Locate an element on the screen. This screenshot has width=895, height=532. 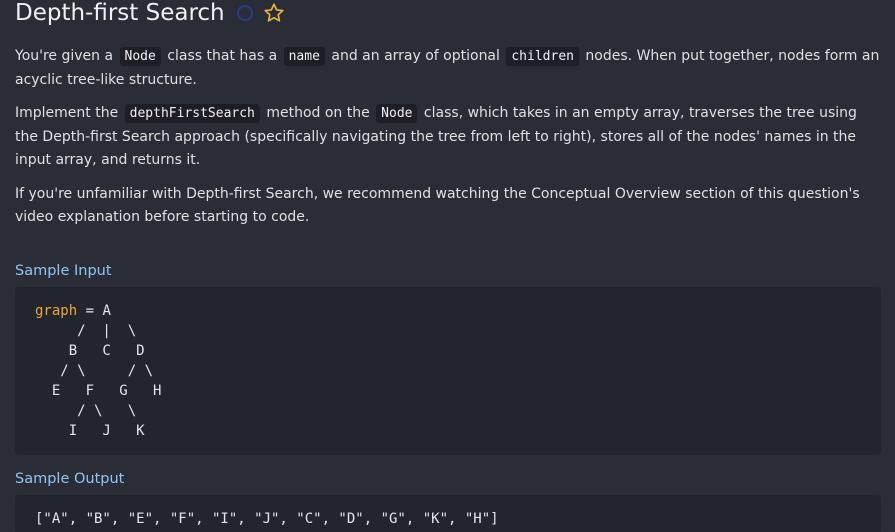
text: You're given a is located at coordinates (66, 56).